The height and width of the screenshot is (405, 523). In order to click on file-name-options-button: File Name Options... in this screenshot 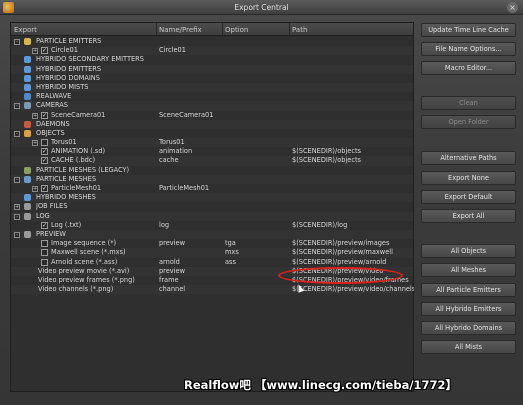, I will do `click(468, 49)`.